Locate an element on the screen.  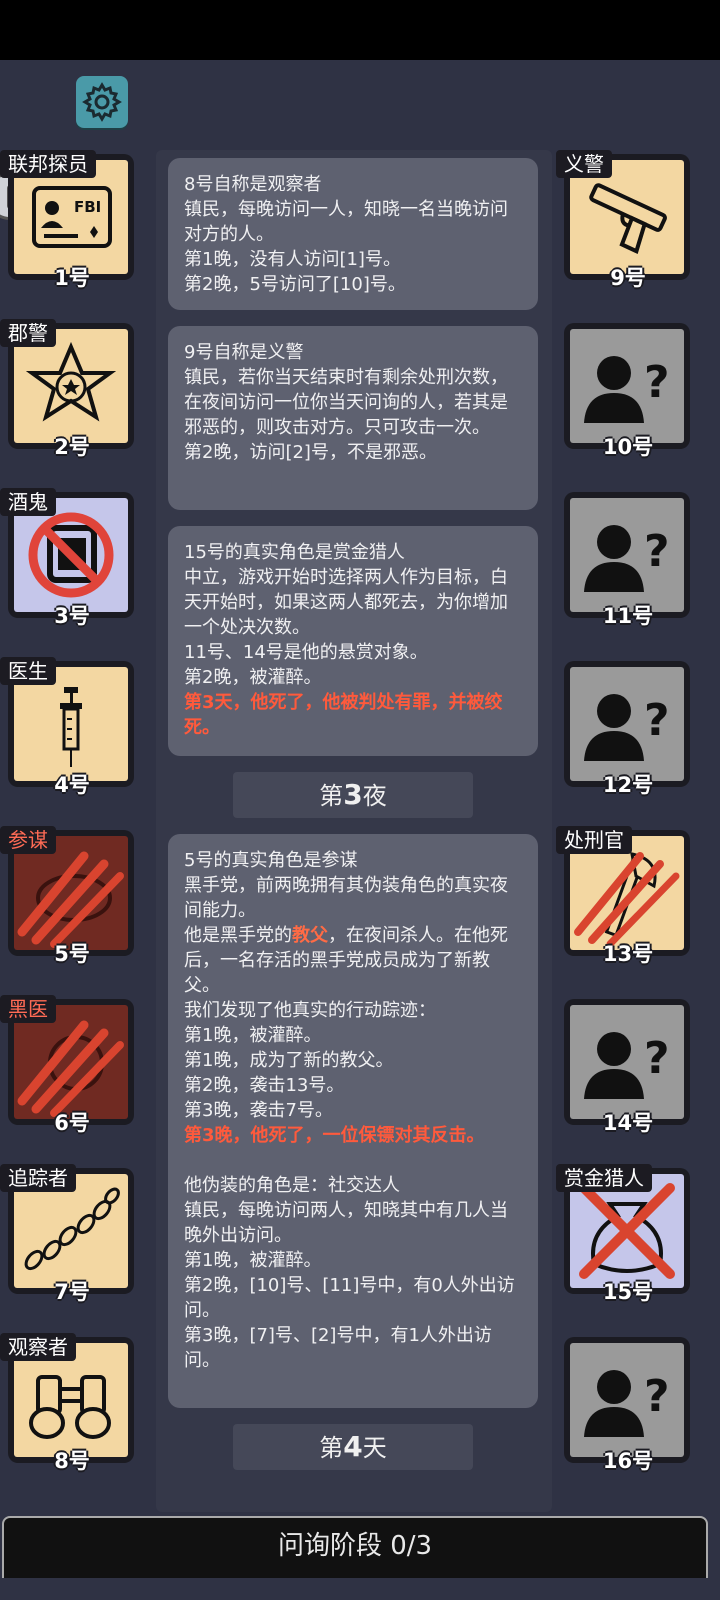
seat-number: 10号 is located at coordinates (628, 447).